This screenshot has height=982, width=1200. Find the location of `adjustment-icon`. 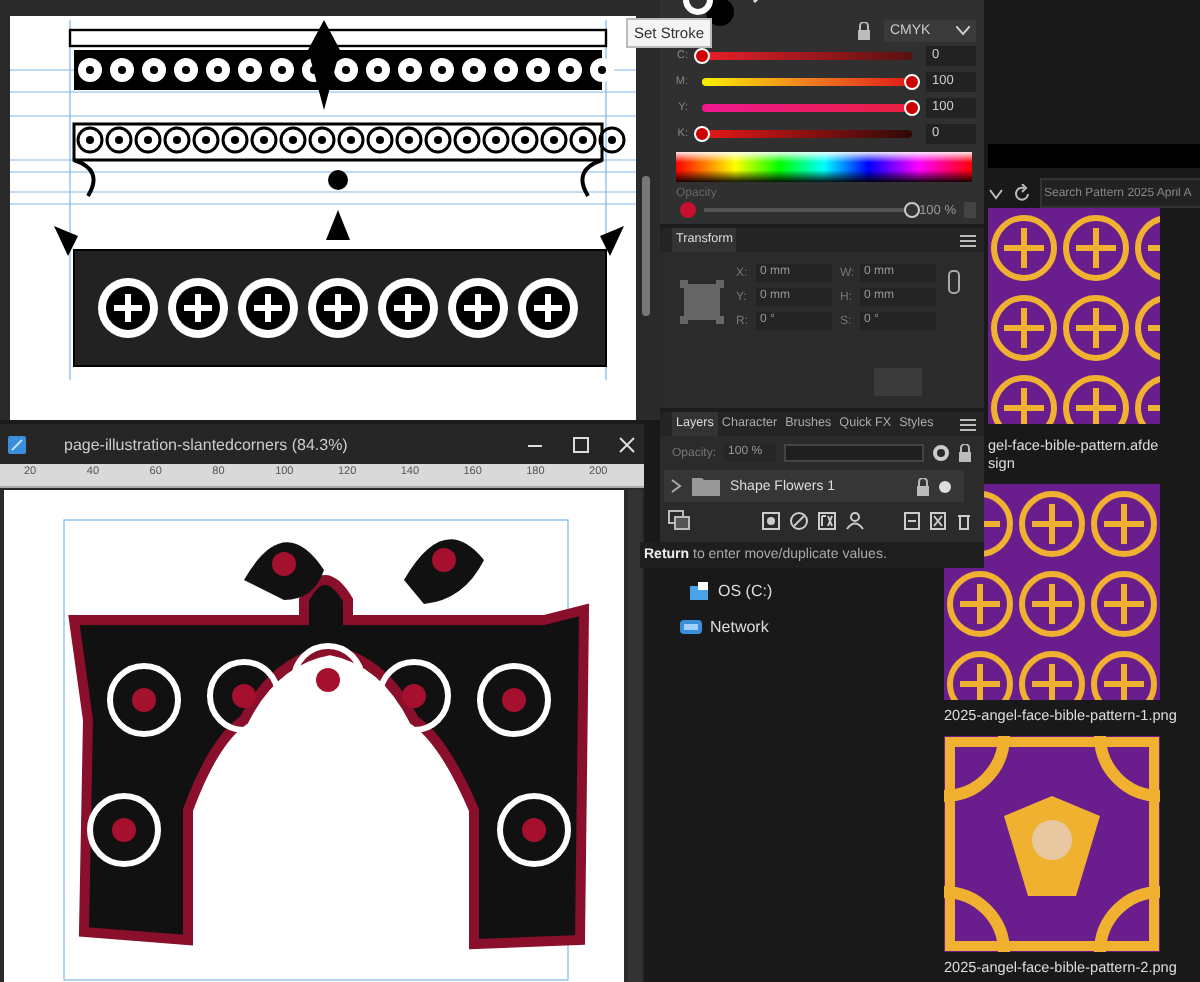

adjustment-icon is located at coordinates (799, 520).